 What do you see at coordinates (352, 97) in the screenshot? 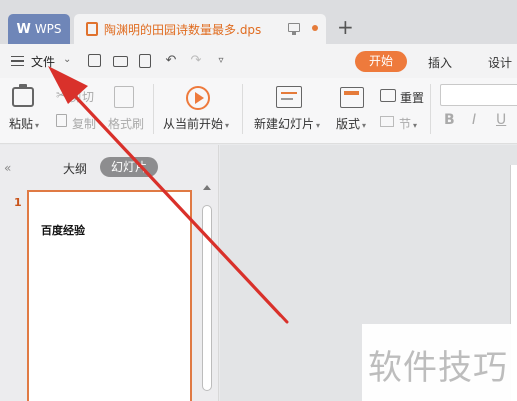
I see `layout-icon` at bounding box center [352, 97].